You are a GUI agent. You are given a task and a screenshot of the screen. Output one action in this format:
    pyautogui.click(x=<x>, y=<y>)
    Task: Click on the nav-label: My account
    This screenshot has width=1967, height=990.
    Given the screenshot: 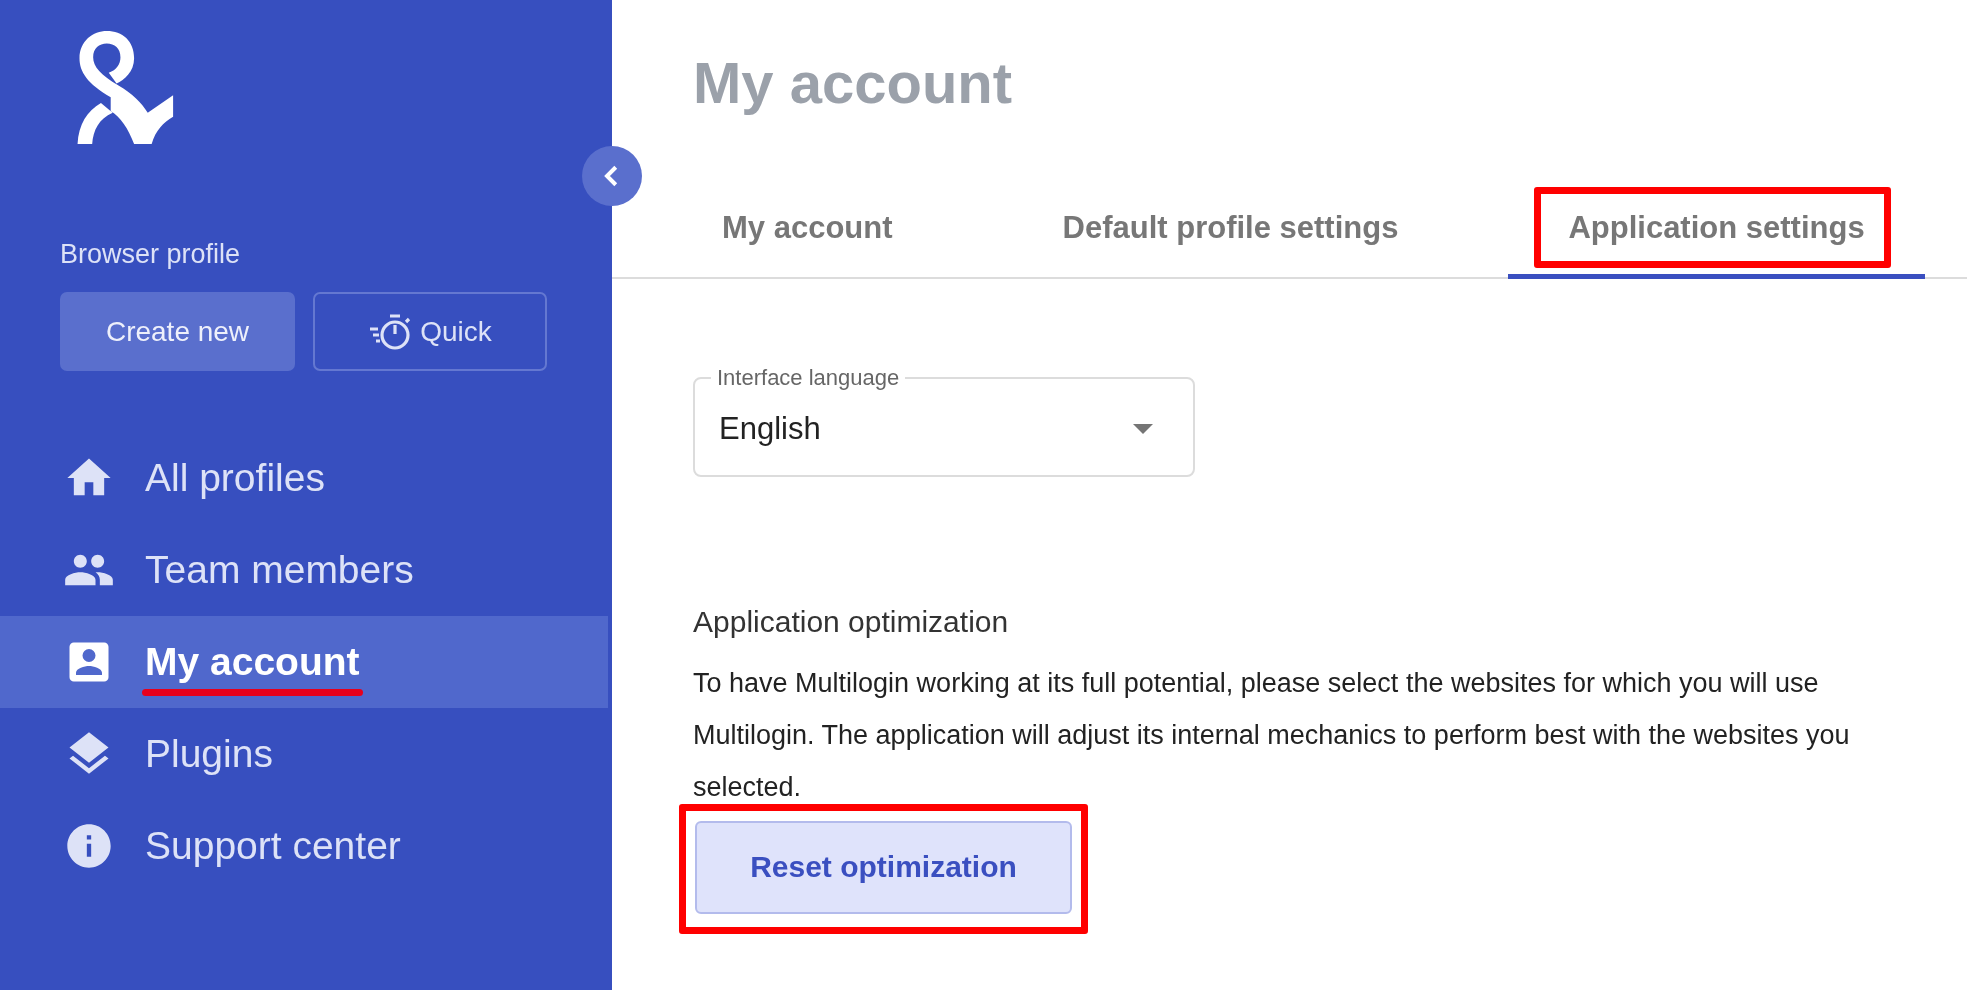 What is the action you would take?
    pyautogui.click(x=252, y=662)
    